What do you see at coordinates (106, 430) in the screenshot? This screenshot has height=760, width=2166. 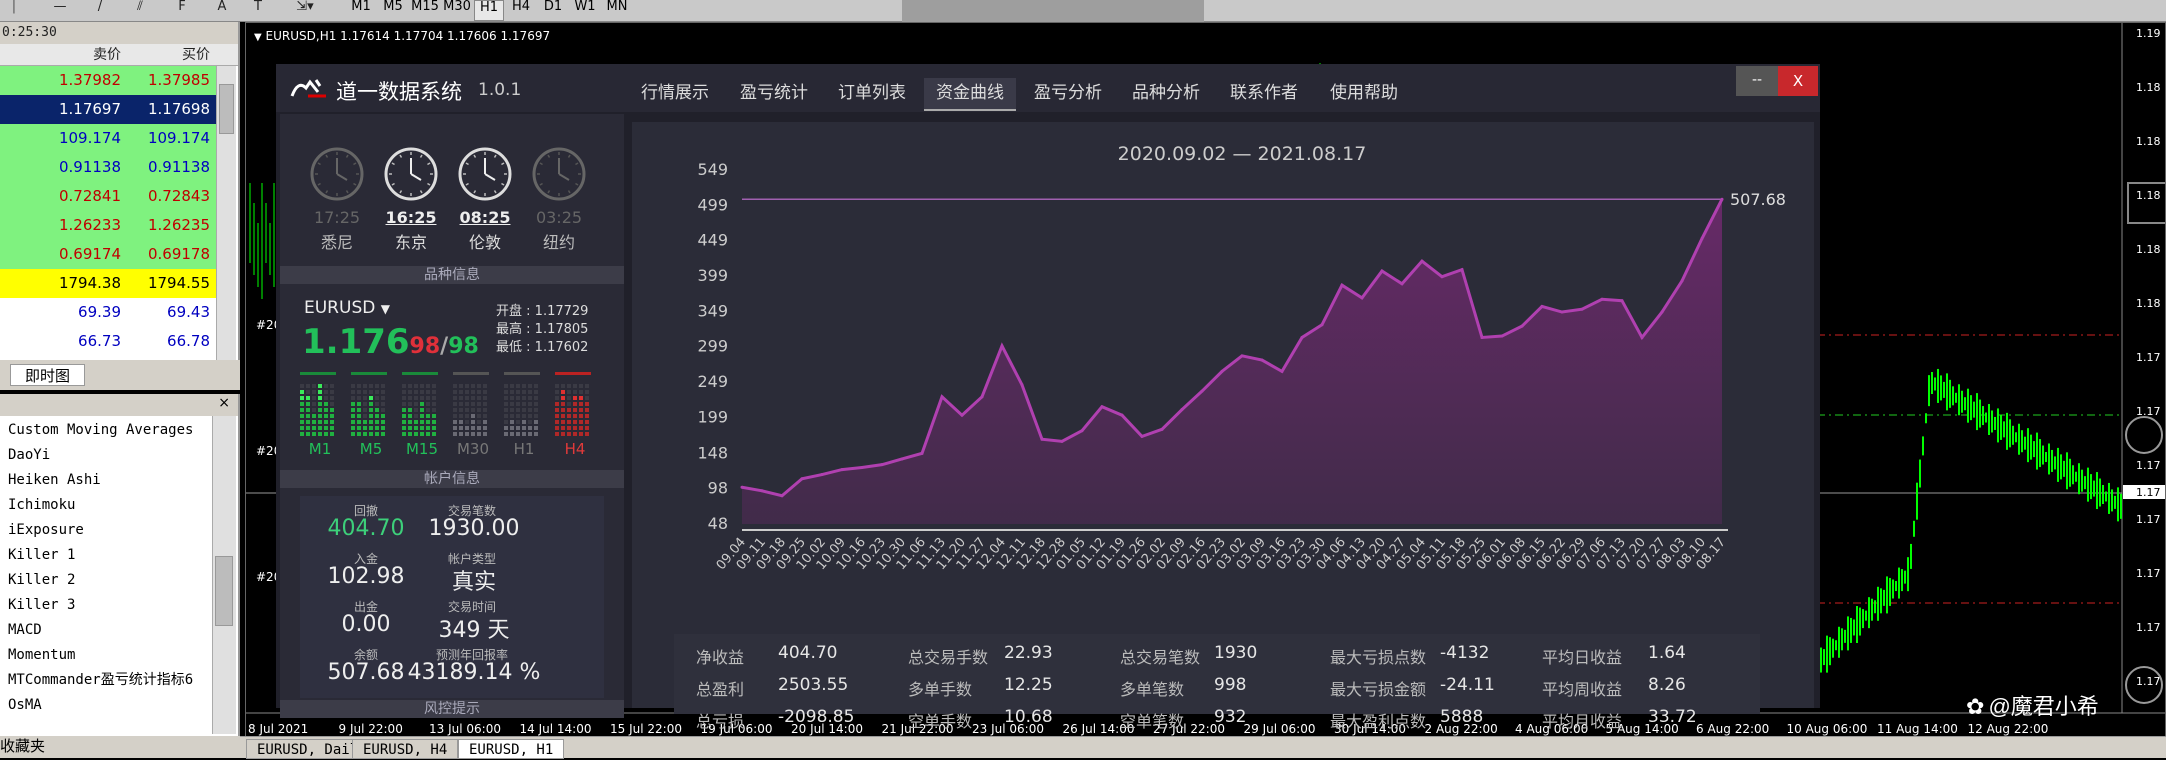 I see `navigator-item: Custom Moving Averages` at bounding box center [106, 430].